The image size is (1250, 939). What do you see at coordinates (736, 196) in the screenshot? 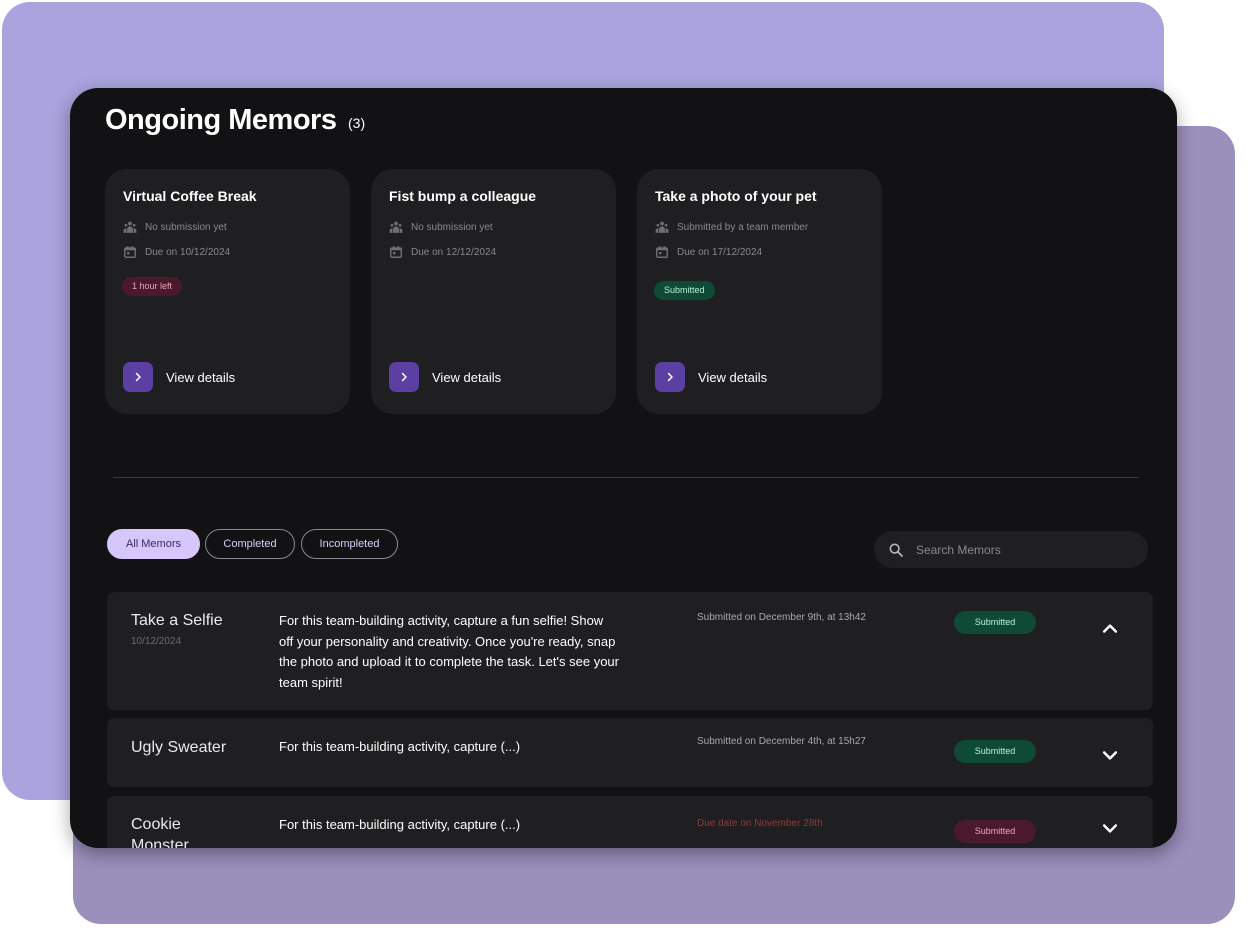
I see `card-title: Take a photo of your pet` at bounding box center [736, 196].